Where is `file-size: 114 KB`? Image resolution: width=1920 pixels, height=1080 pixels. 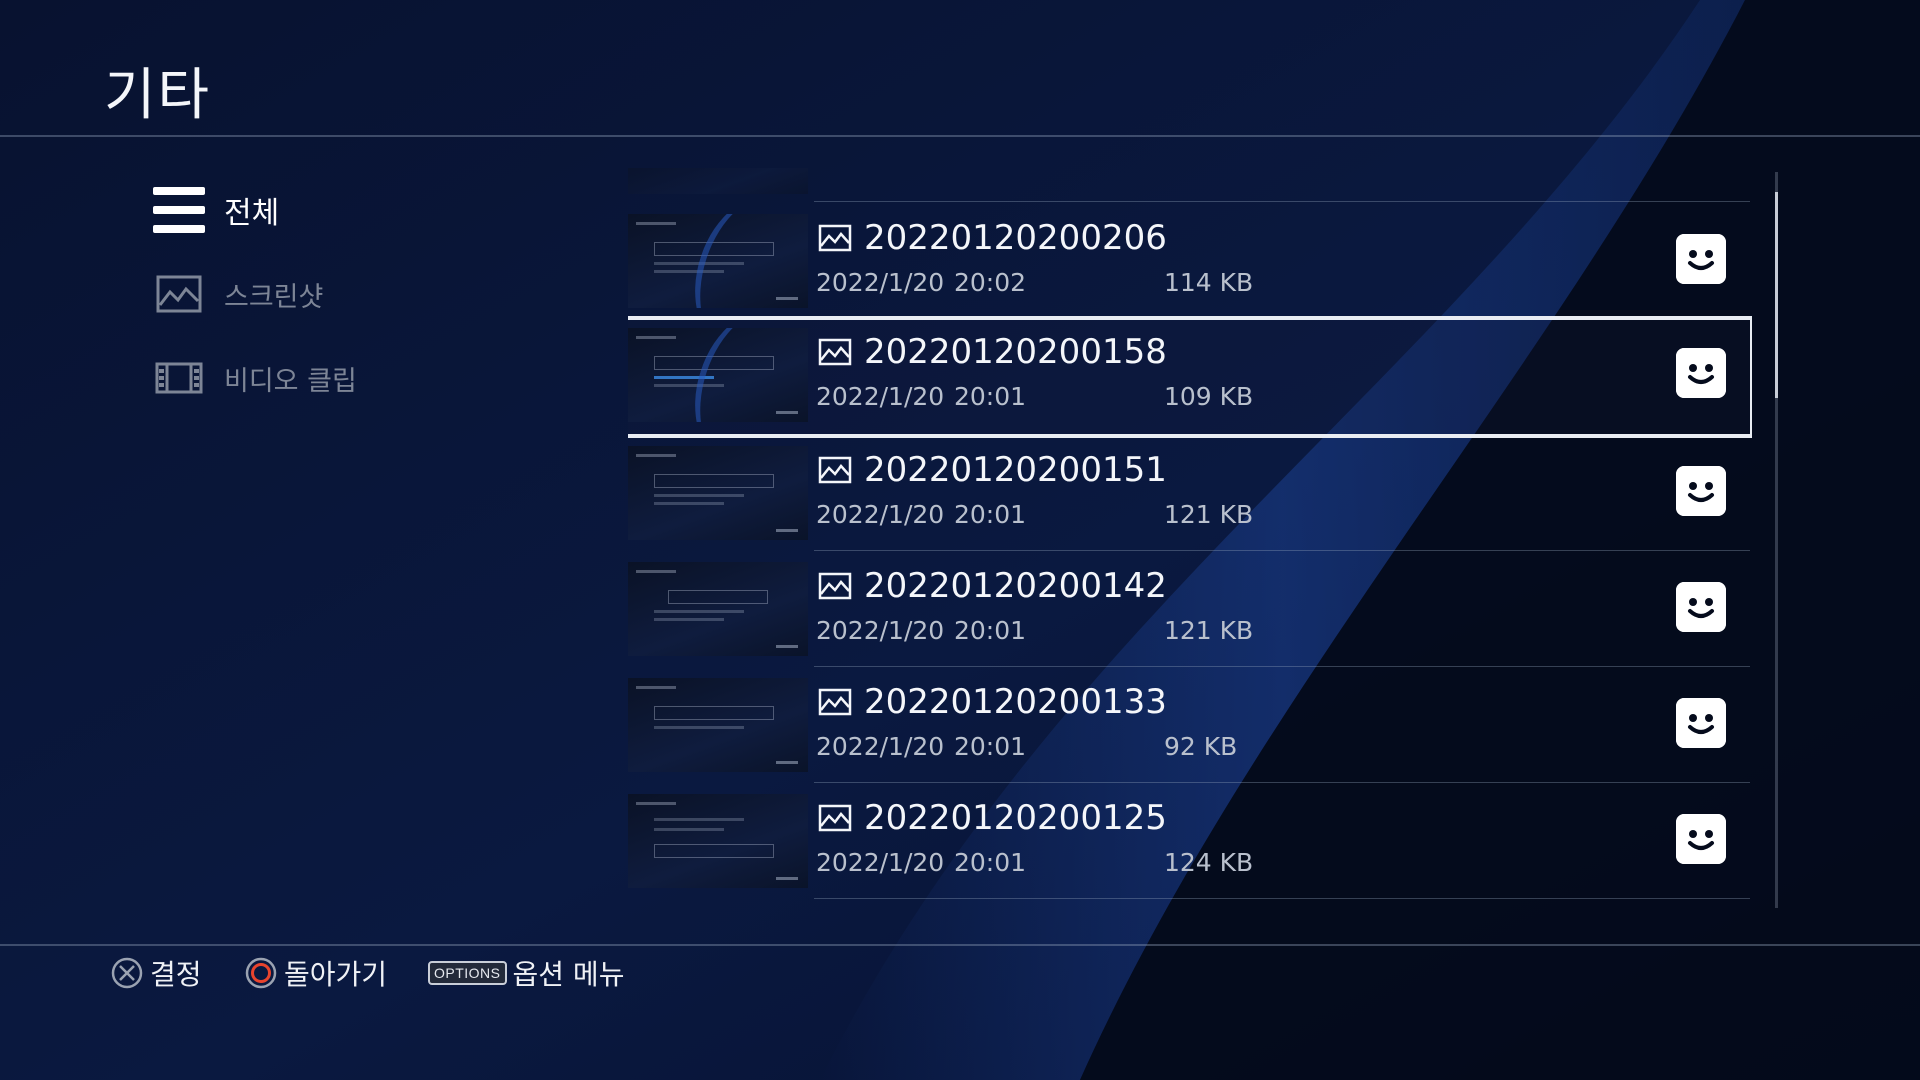 file-size: 114 KB is located at coordinates (1209, 282).